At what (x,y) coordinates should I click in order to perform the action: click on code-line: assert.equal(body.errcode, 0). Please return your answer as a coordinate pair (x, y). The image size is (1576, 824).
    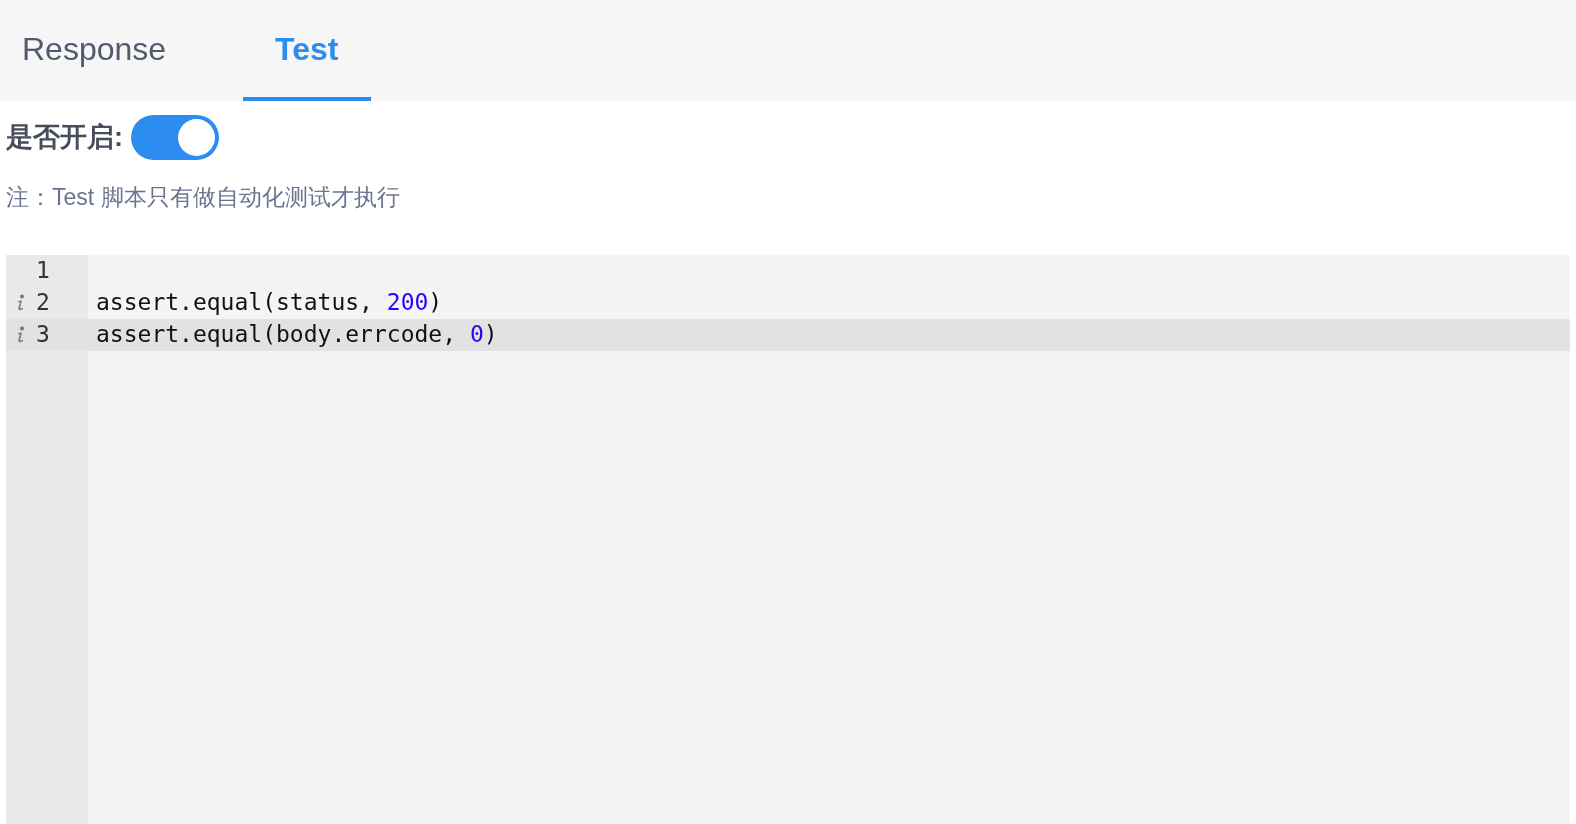
    Looking at the image, I should click on (296, 335).